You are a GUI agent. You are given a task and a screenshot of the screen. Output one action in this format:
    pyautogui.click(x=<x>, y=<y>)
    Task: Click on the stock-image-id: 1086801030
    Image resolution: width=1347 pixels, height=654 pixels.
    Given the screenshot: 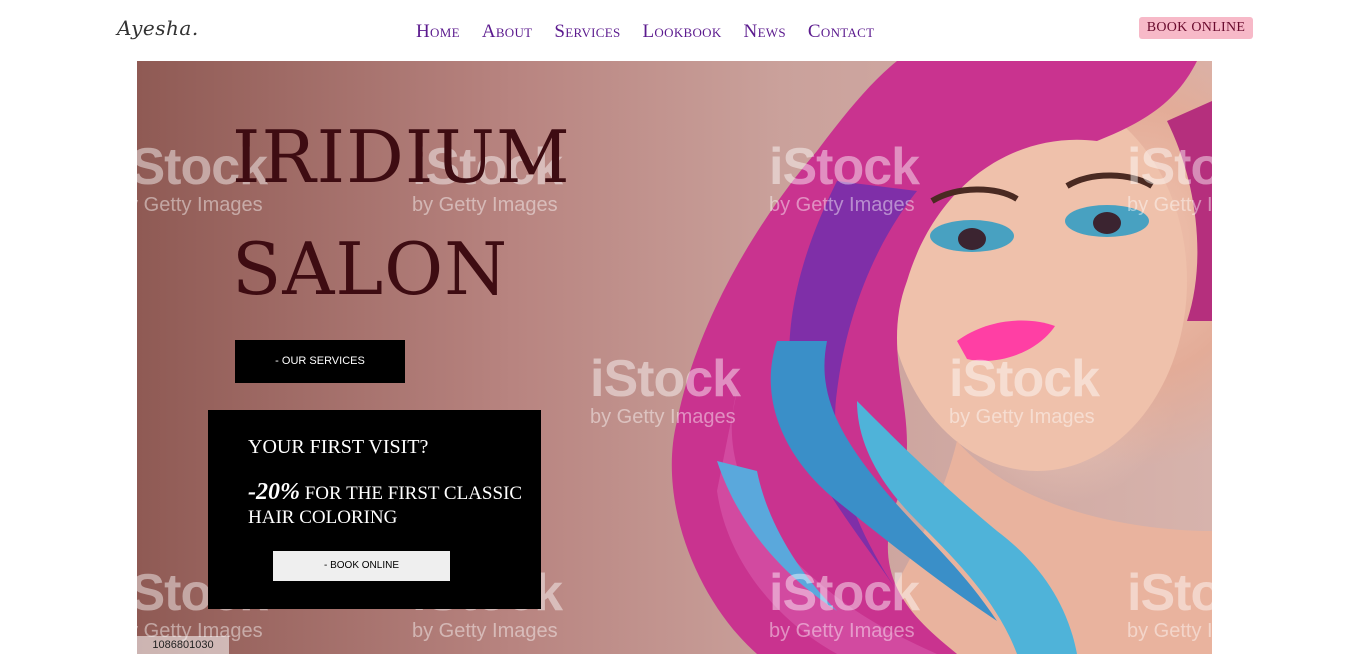 What is the action you would take?
    pyautogui.click(x=183, y=645)
    